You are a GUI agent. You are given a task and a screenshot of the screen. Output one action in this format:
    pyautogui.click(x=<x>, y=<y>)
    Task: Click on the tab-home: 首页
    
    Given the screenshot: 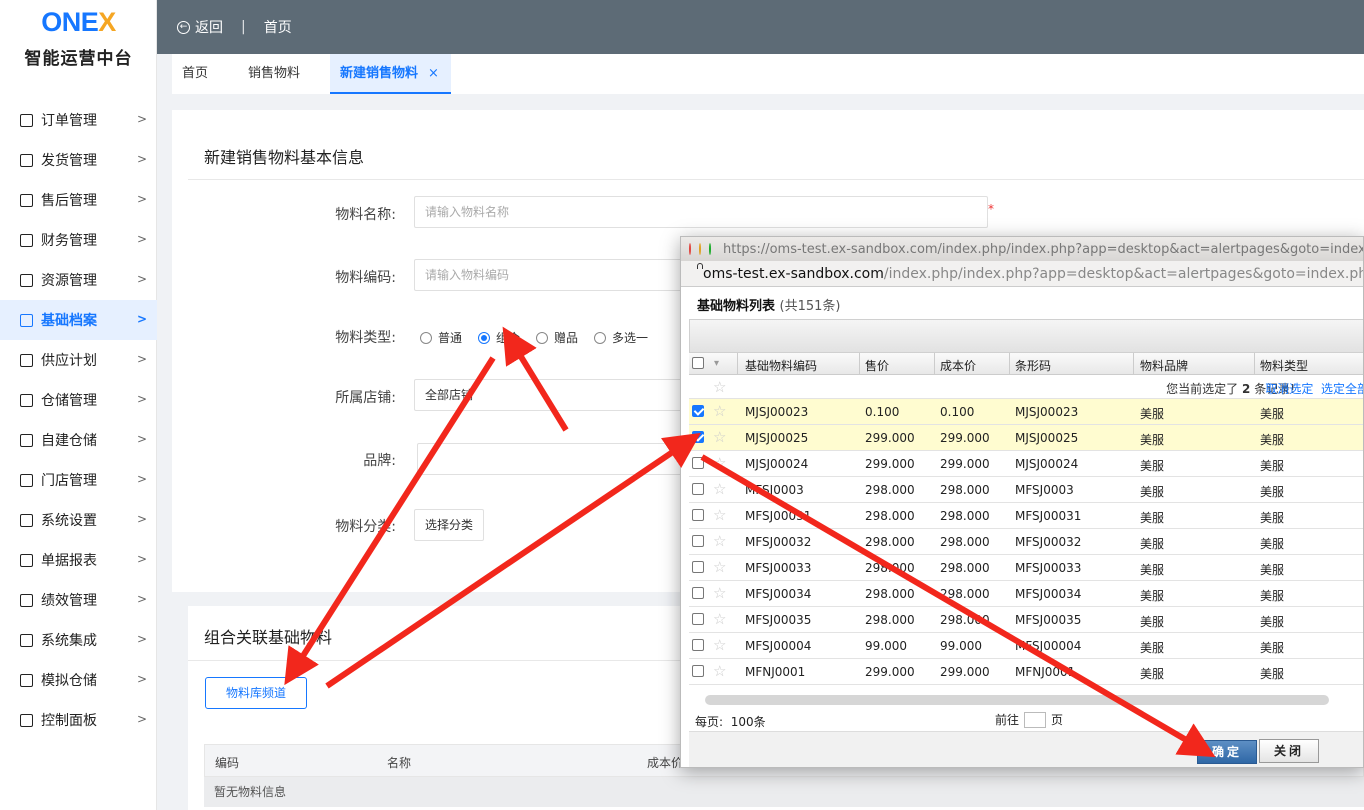 What is the action you would take?
    pyautogui.click(x=205, y=74)
    